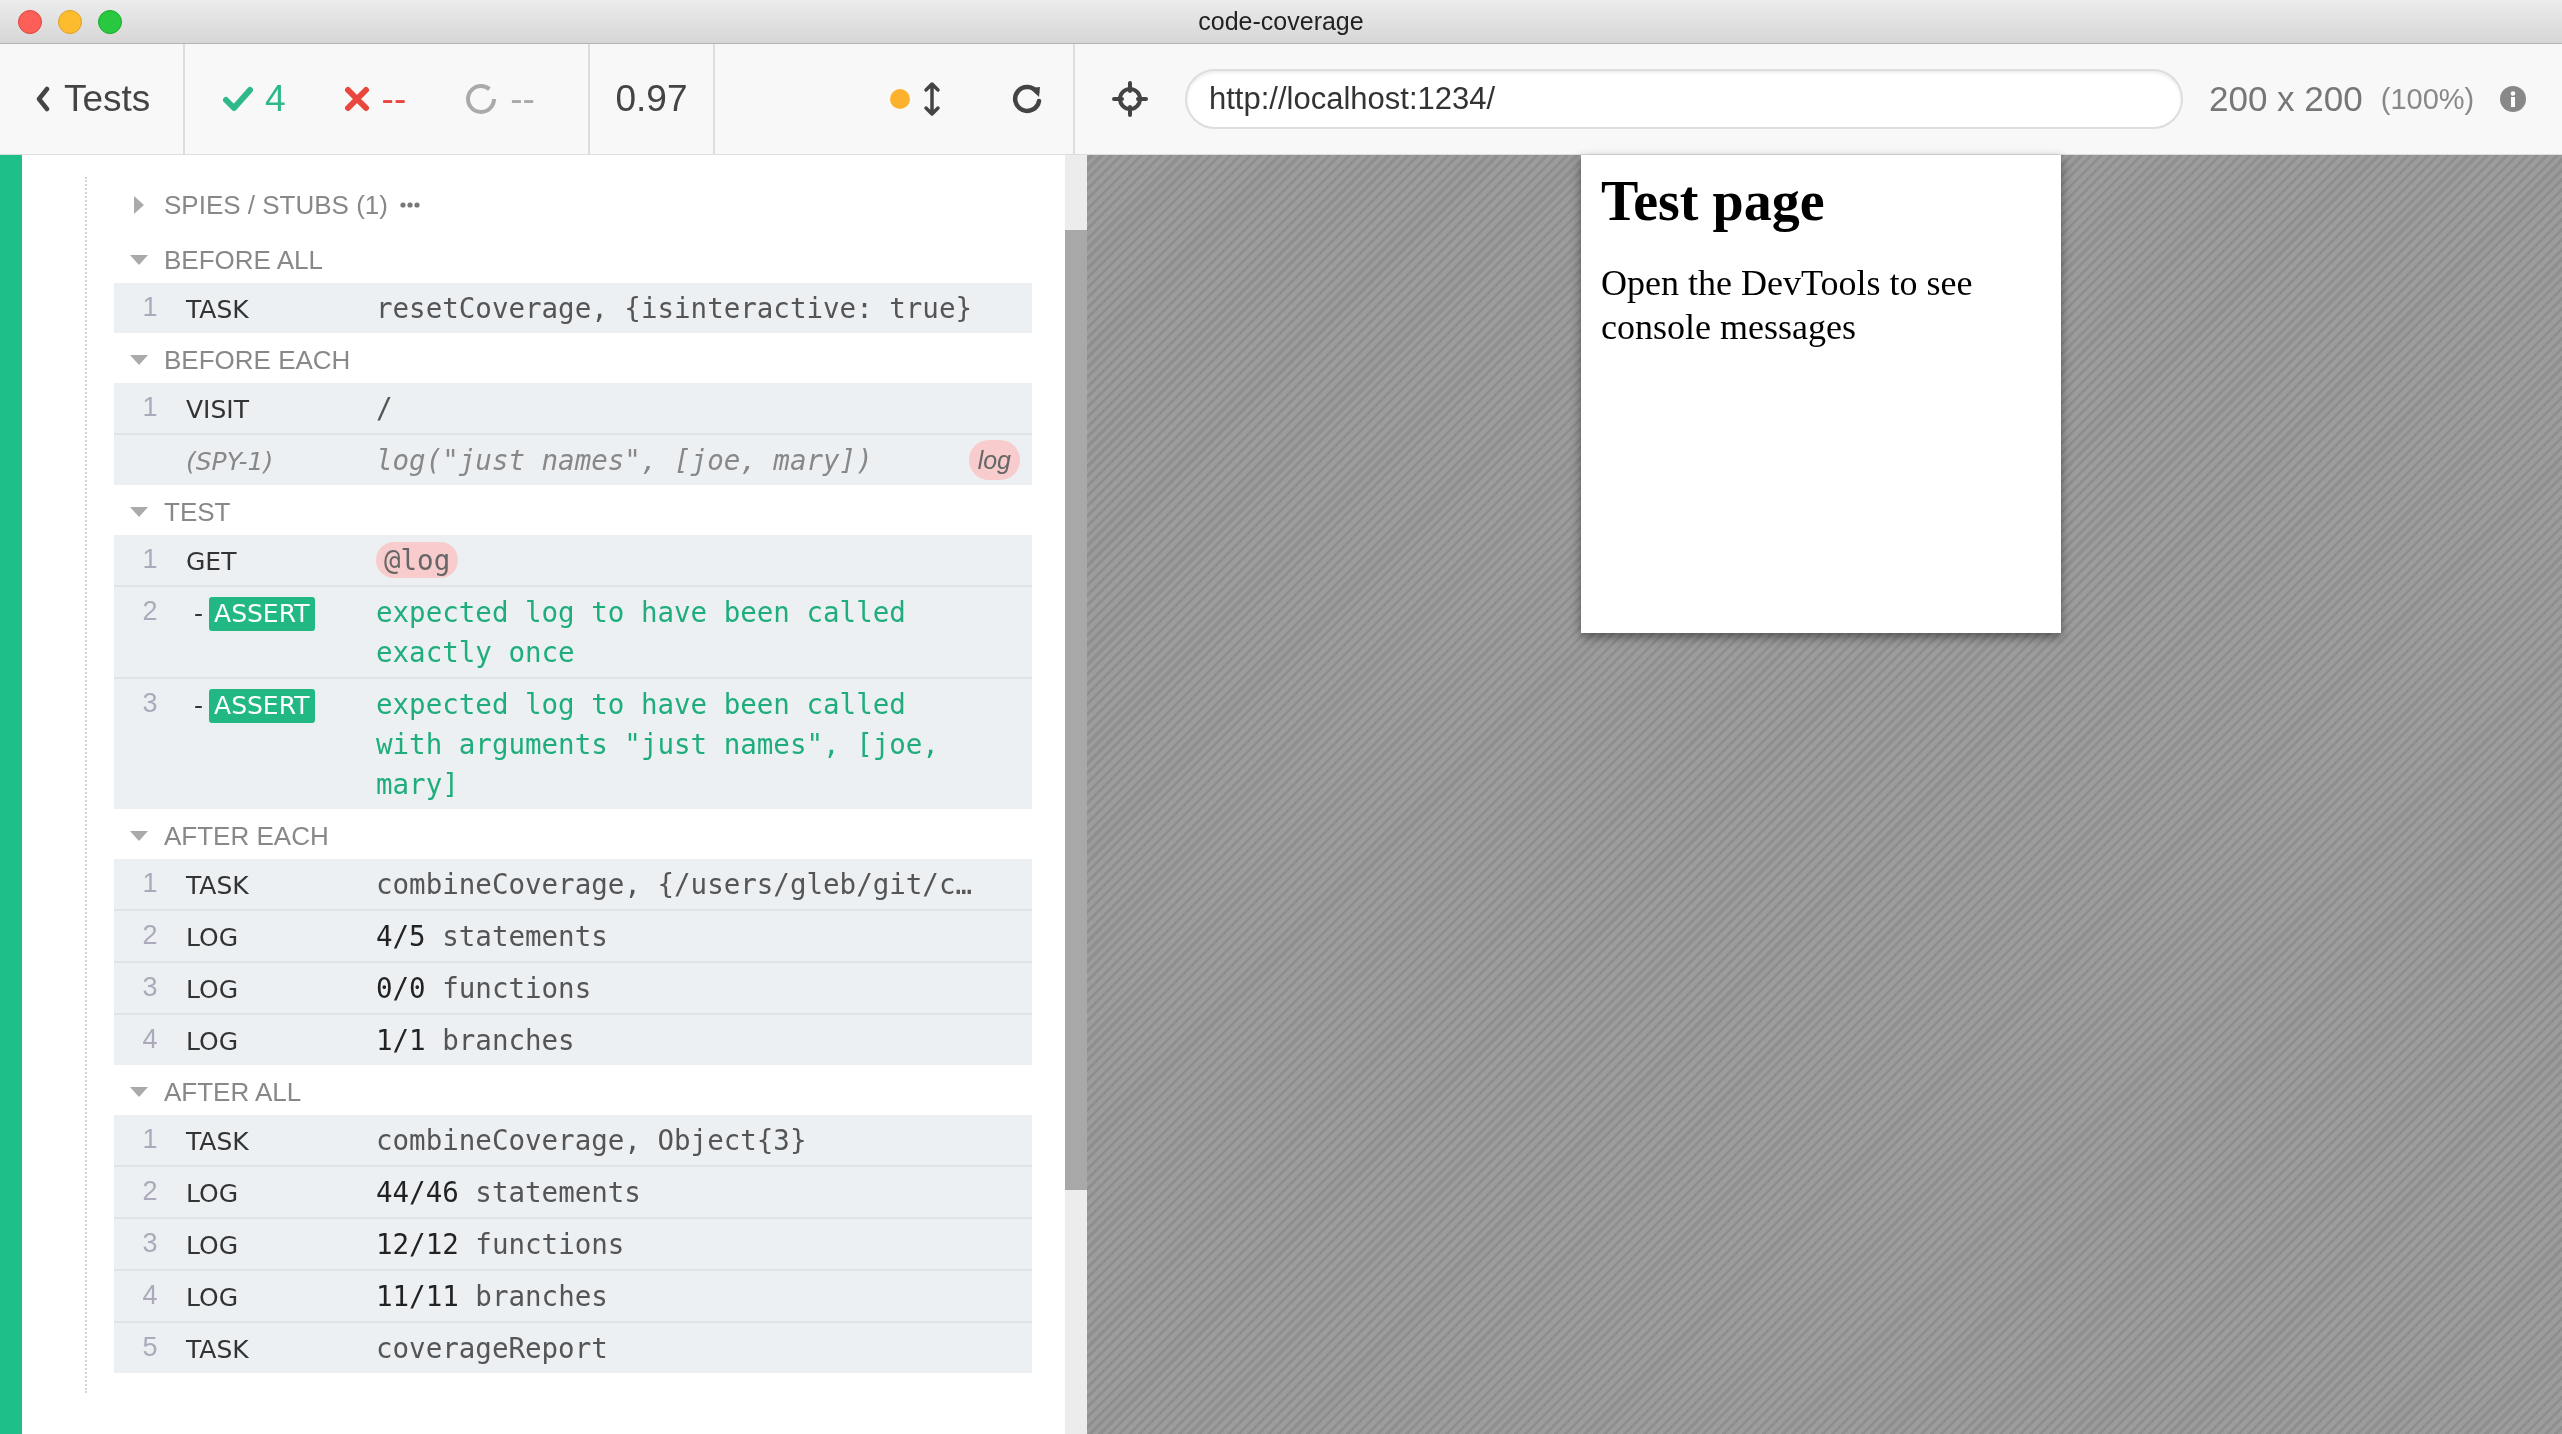 The height and width of the screenshot is (1434, 2562). What do you see at coordinates (150, 1347) in the screenshot?
I see `line-number: 5` at bounding box center [150, 1347].